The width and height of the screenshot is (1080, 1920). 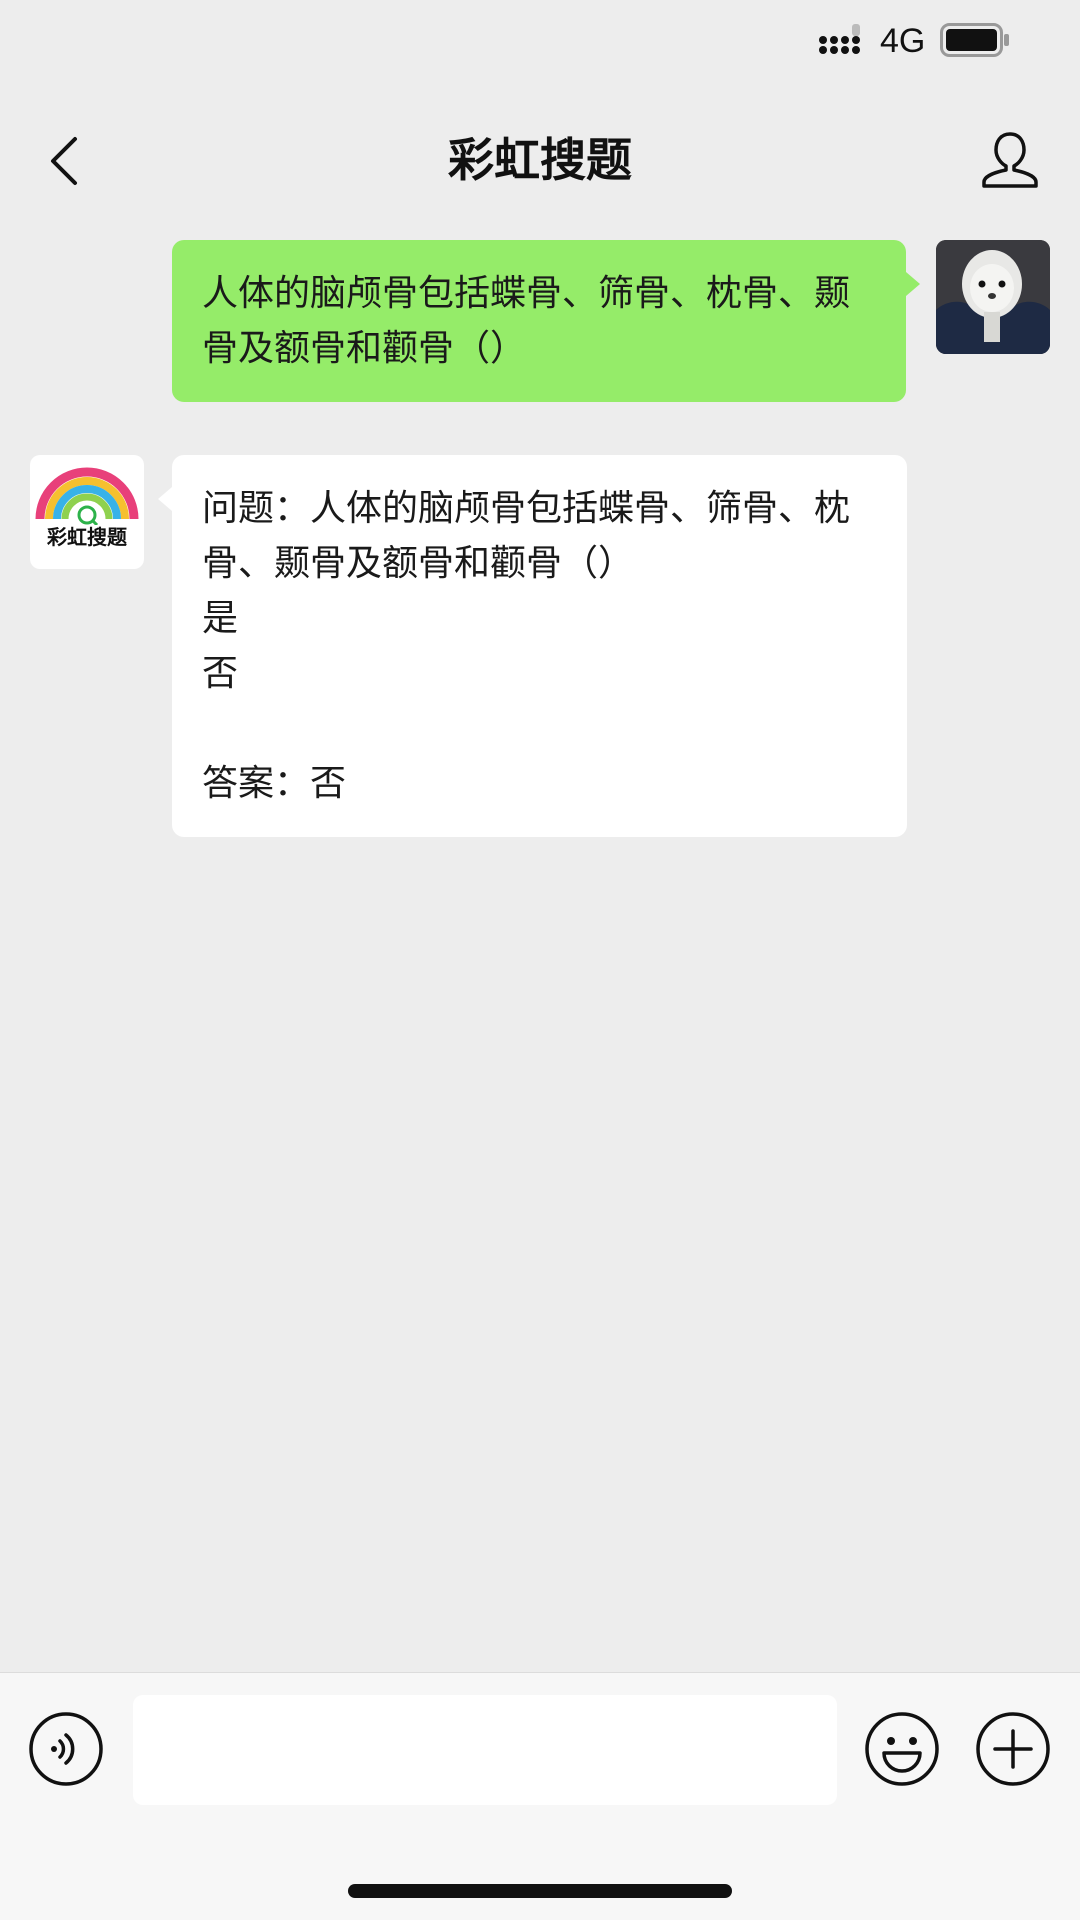 What do you see at coordinates (66, 1749) in the screenshot?
I see `voice-icon` at bounding box center [66, 1749].